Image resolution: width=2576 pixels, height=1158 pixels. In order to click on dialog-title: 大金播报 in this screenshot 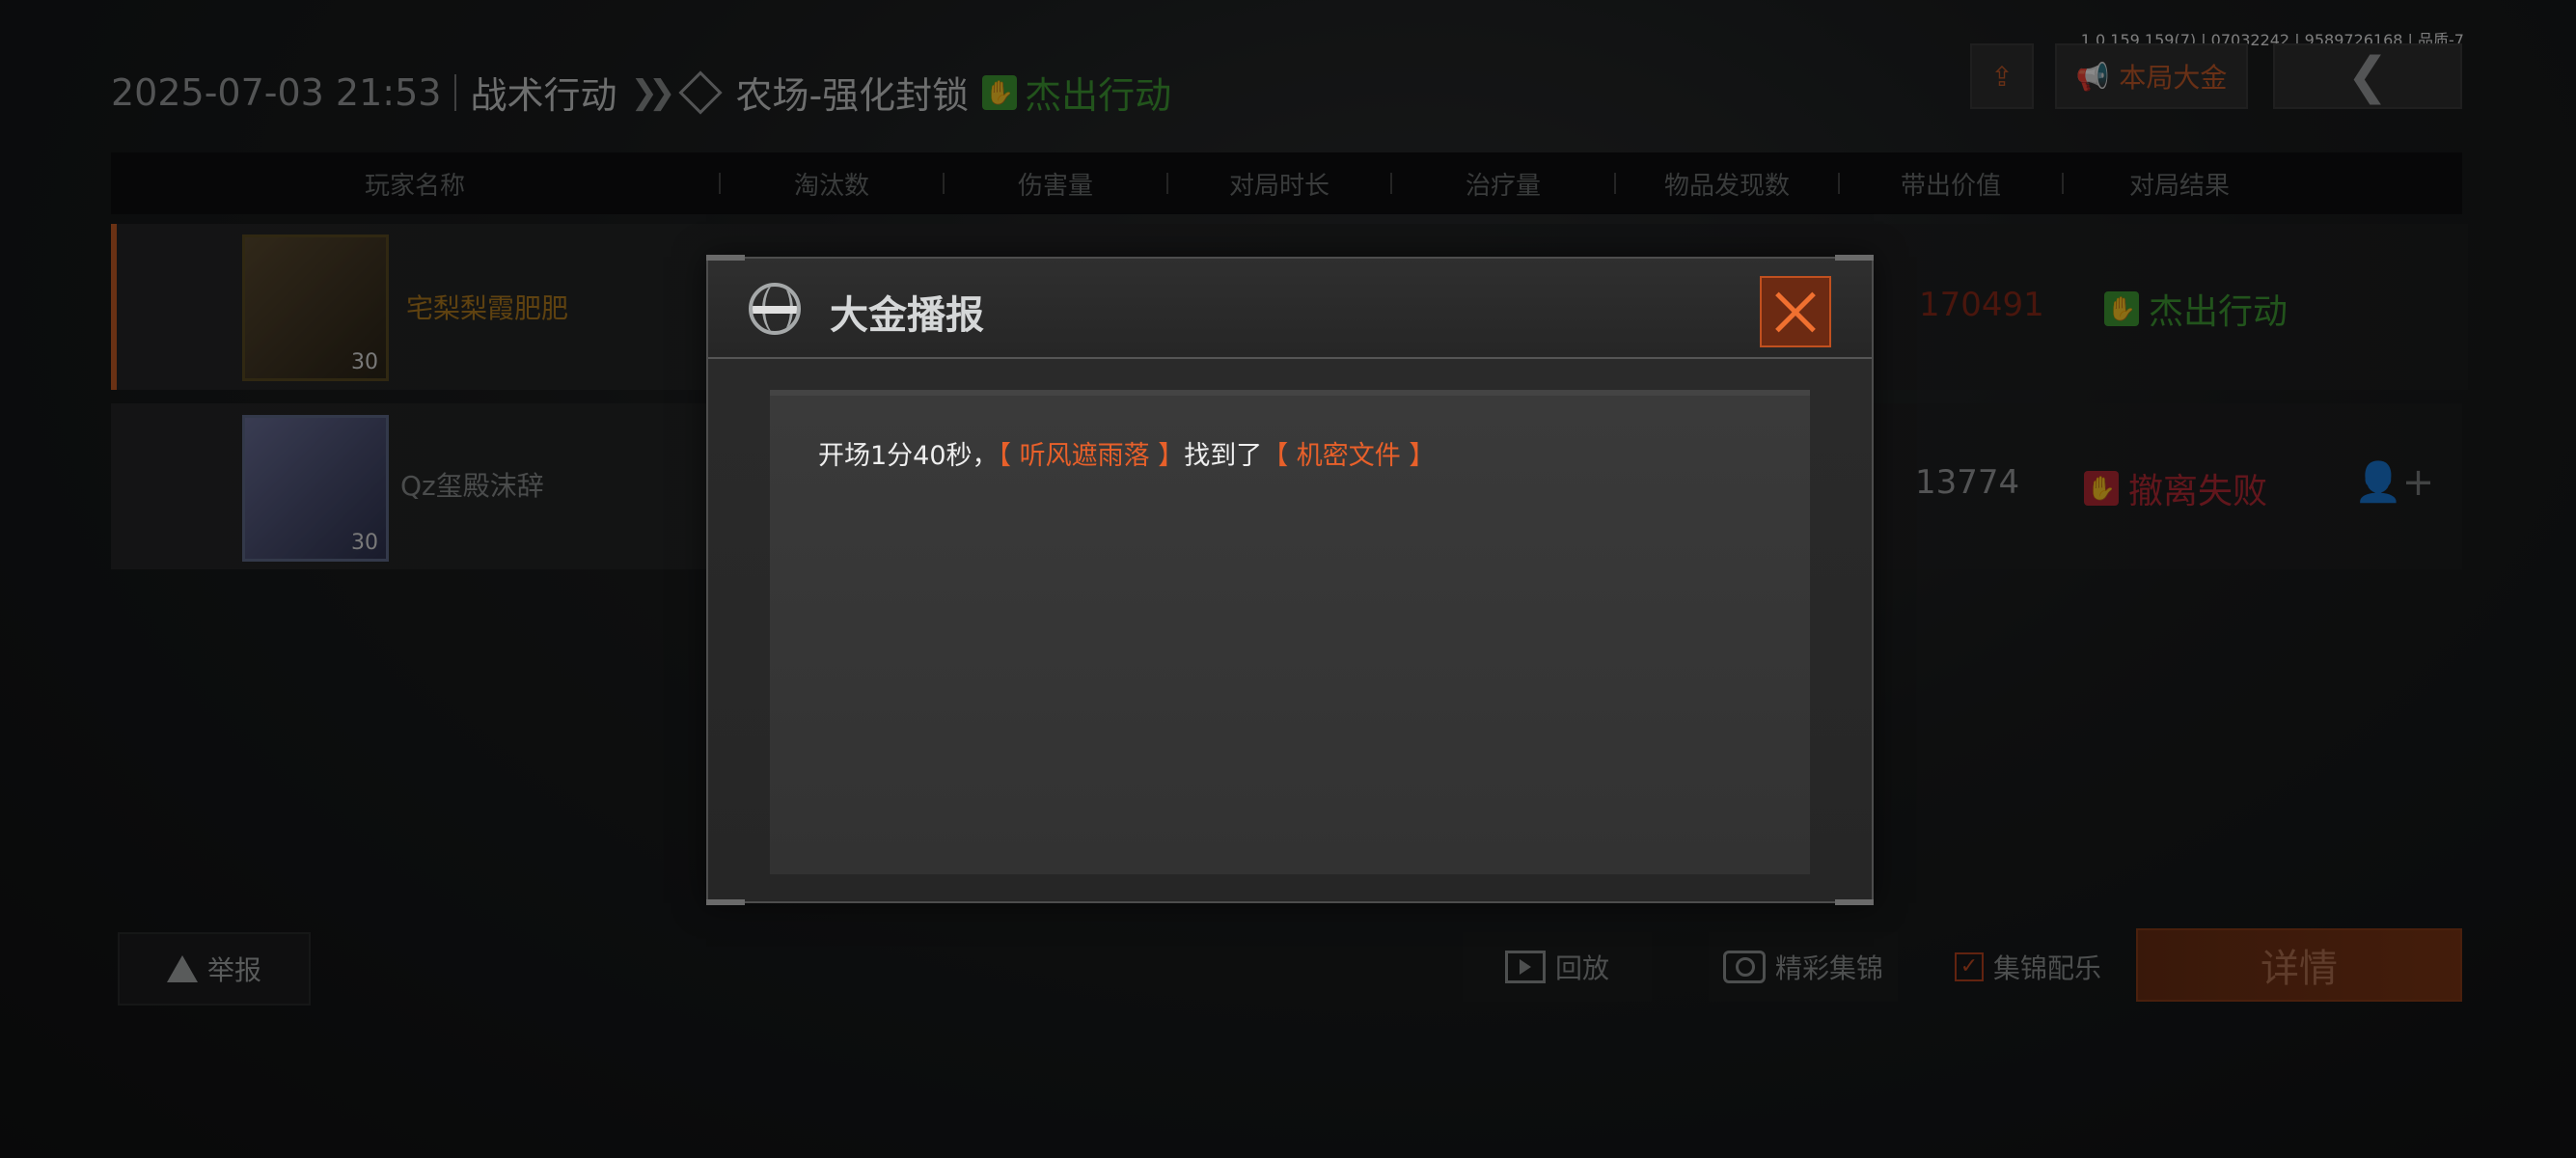, I will do `click(907, 315)`.